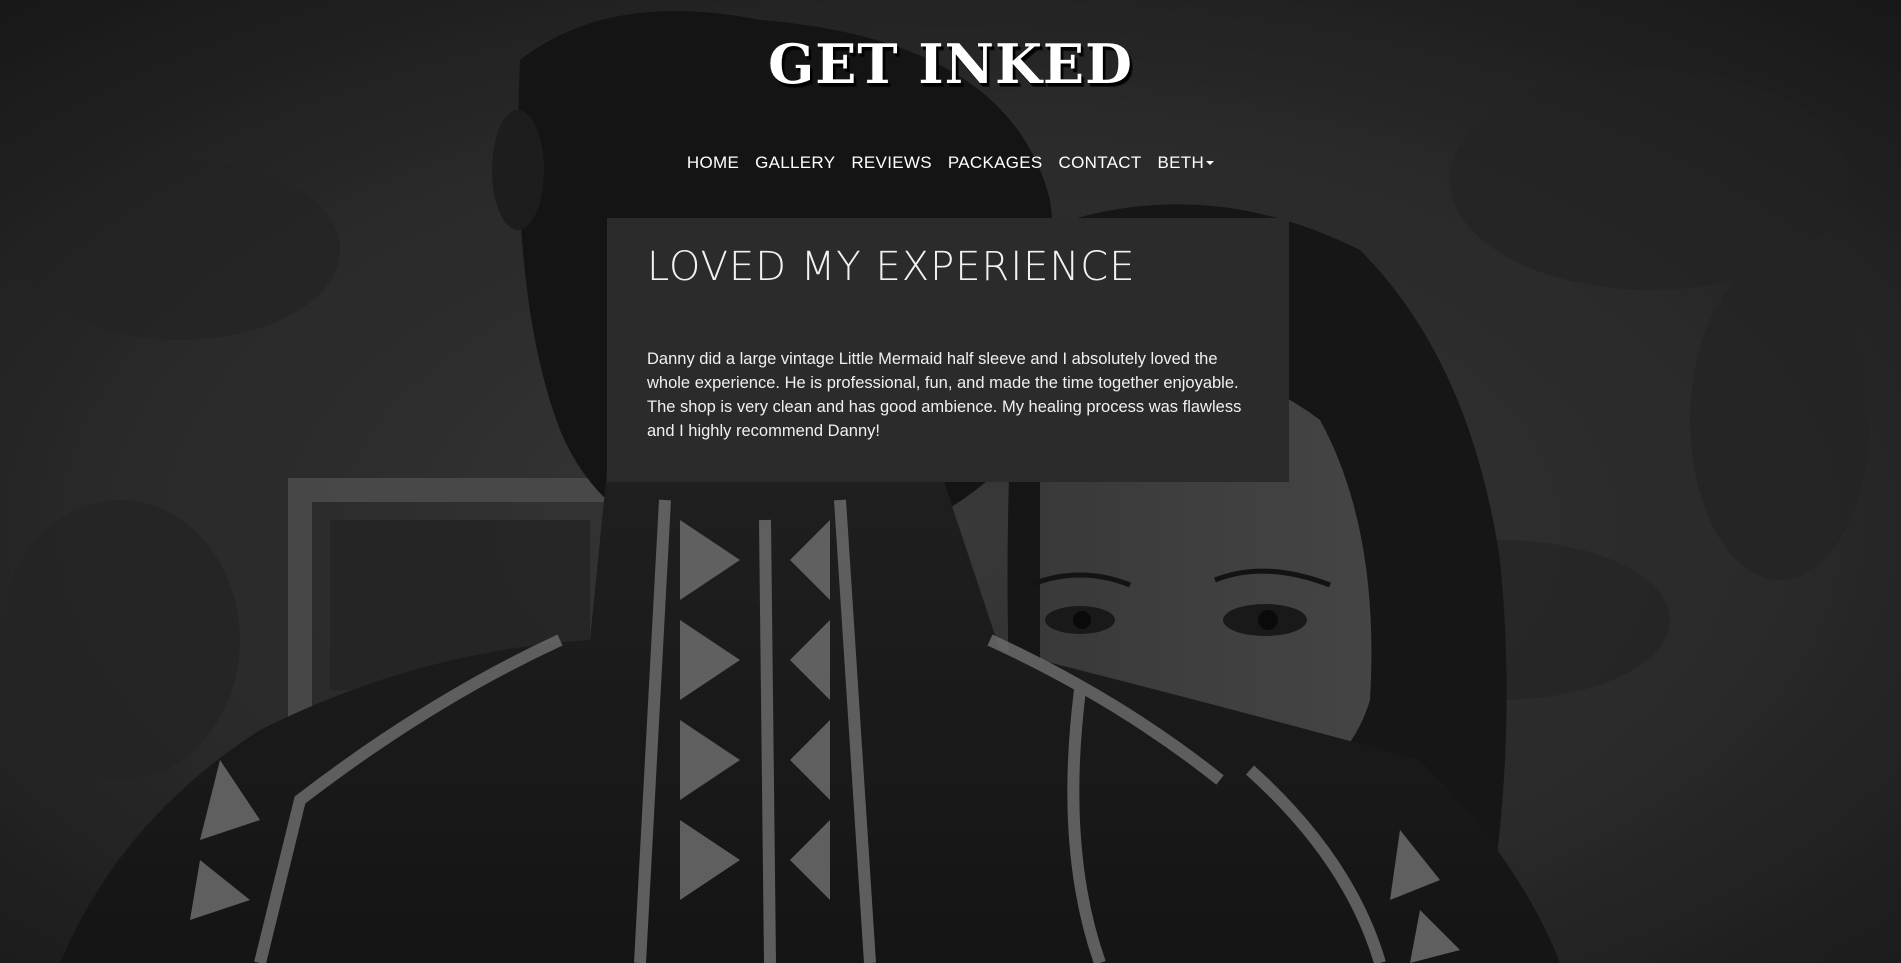 This screenshot has height=963, width=1901. I want to click on nav-item-reviews: REVIEWS, so click(891, 163).